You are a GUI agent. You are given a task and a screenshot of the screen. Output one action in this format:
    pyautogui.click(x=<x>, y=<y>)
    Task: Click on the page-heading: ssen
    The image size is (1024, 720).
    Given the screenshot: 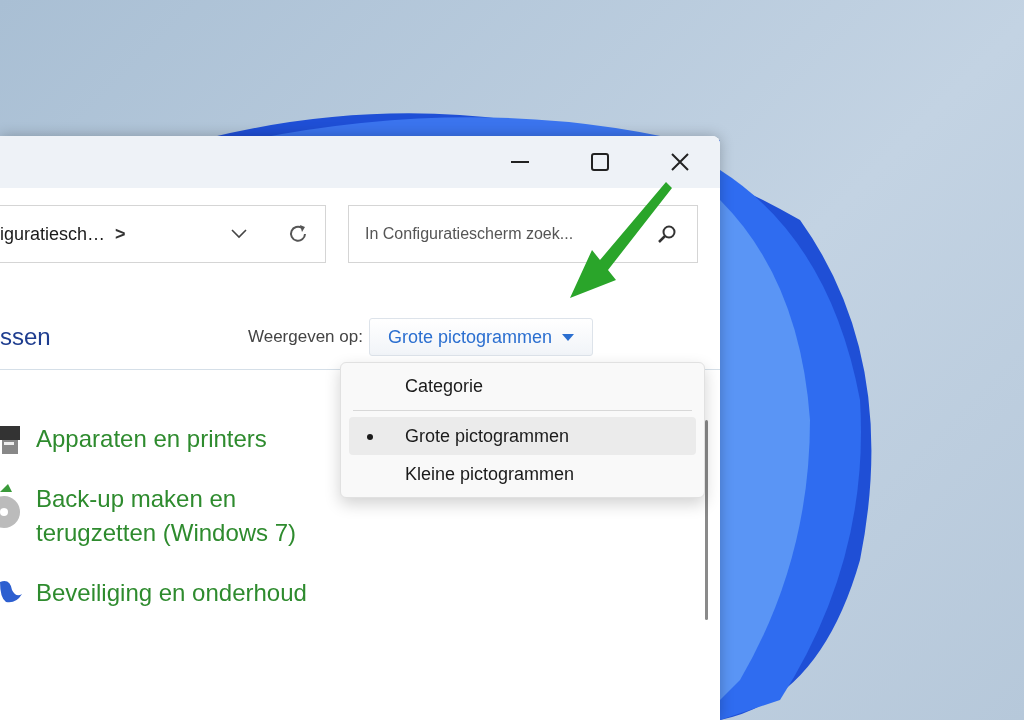 What is the action you would take?
    pyautogui.click(x=26, y=337)
    